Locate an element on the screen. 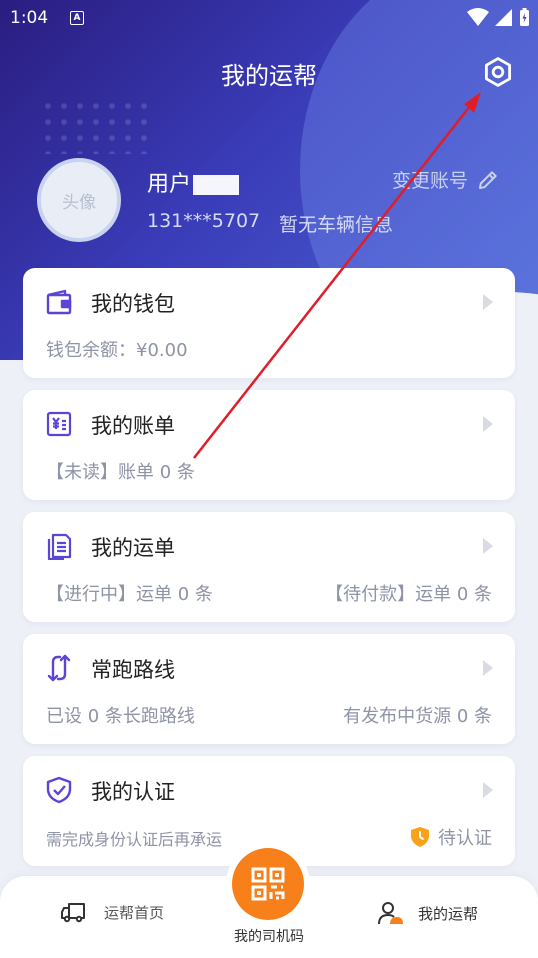 Image resolution: width=538 pixels, height=958 pixels. gear-icon is located at coordinates (498, 72).